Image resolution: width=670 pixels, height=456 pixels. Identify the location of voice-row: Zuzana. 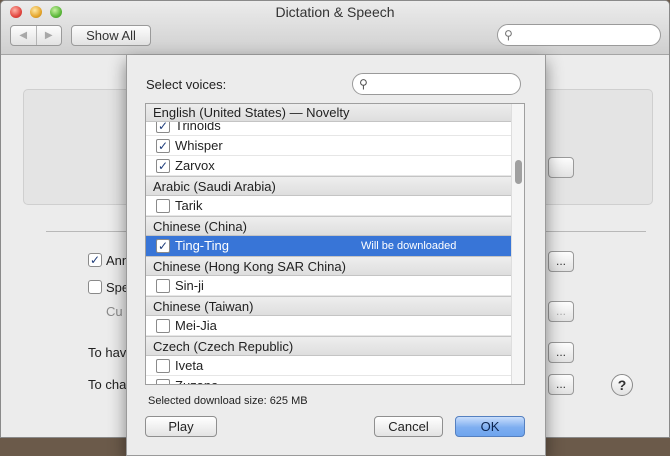
(329, 380).